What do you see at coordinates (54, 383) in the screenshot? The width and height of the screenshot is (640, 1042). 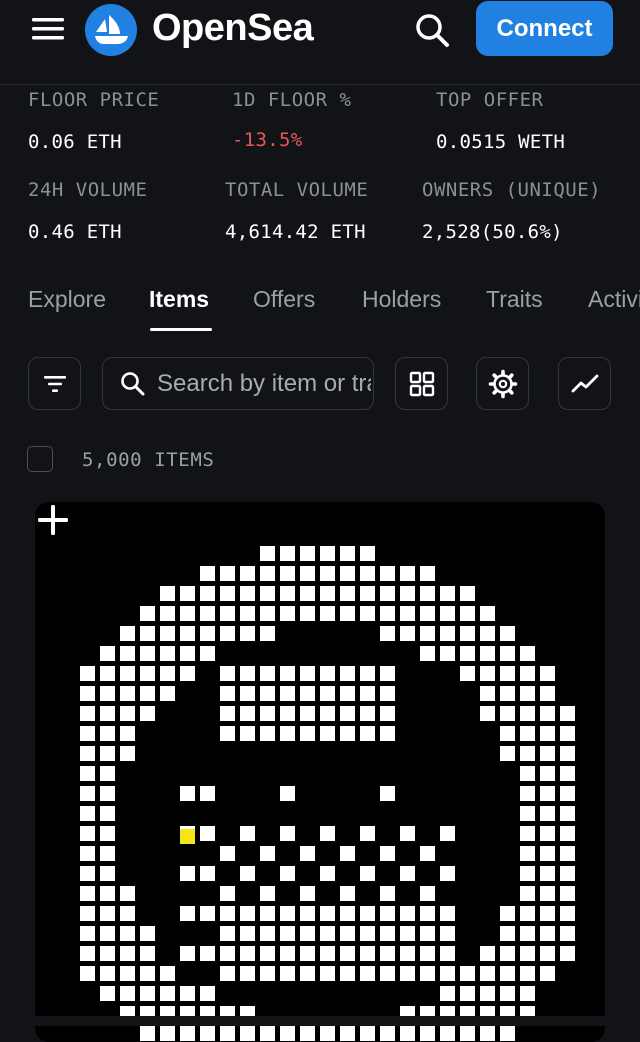 I see `filter-button` at bounding box center [54, 383].